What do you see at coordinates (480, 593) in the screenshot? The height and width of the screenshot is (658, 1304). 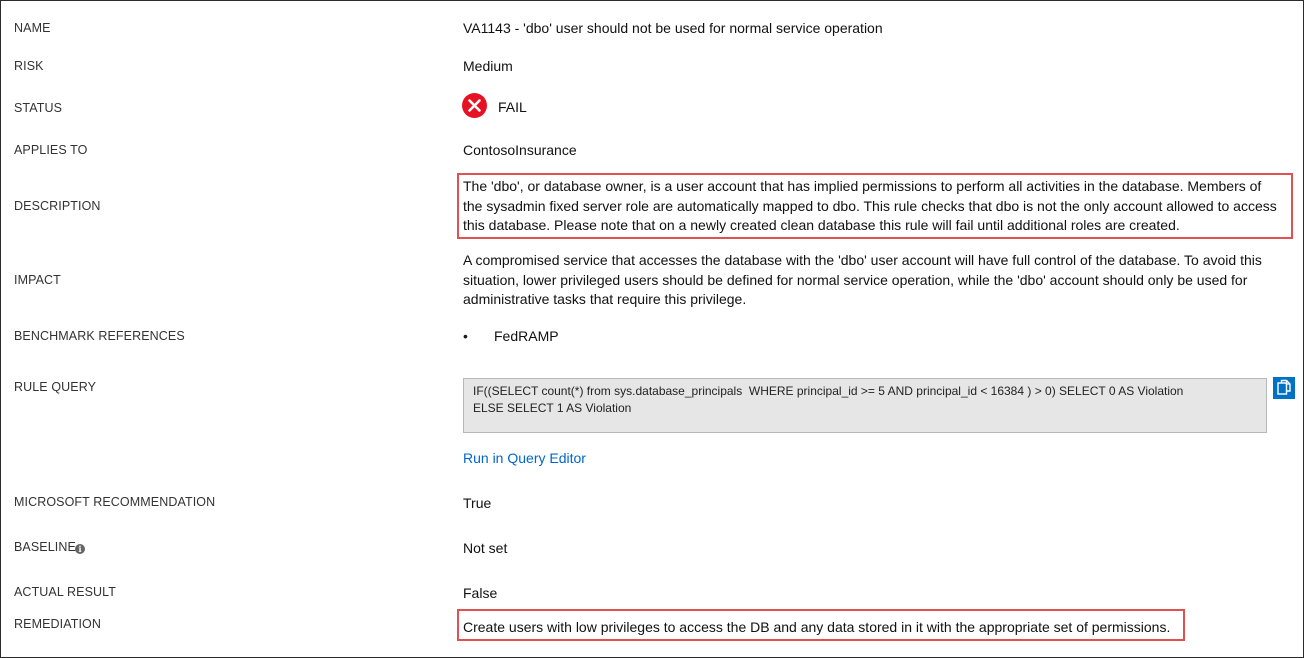 I see `actual-result-value: False` at bounding box center [480, 593].